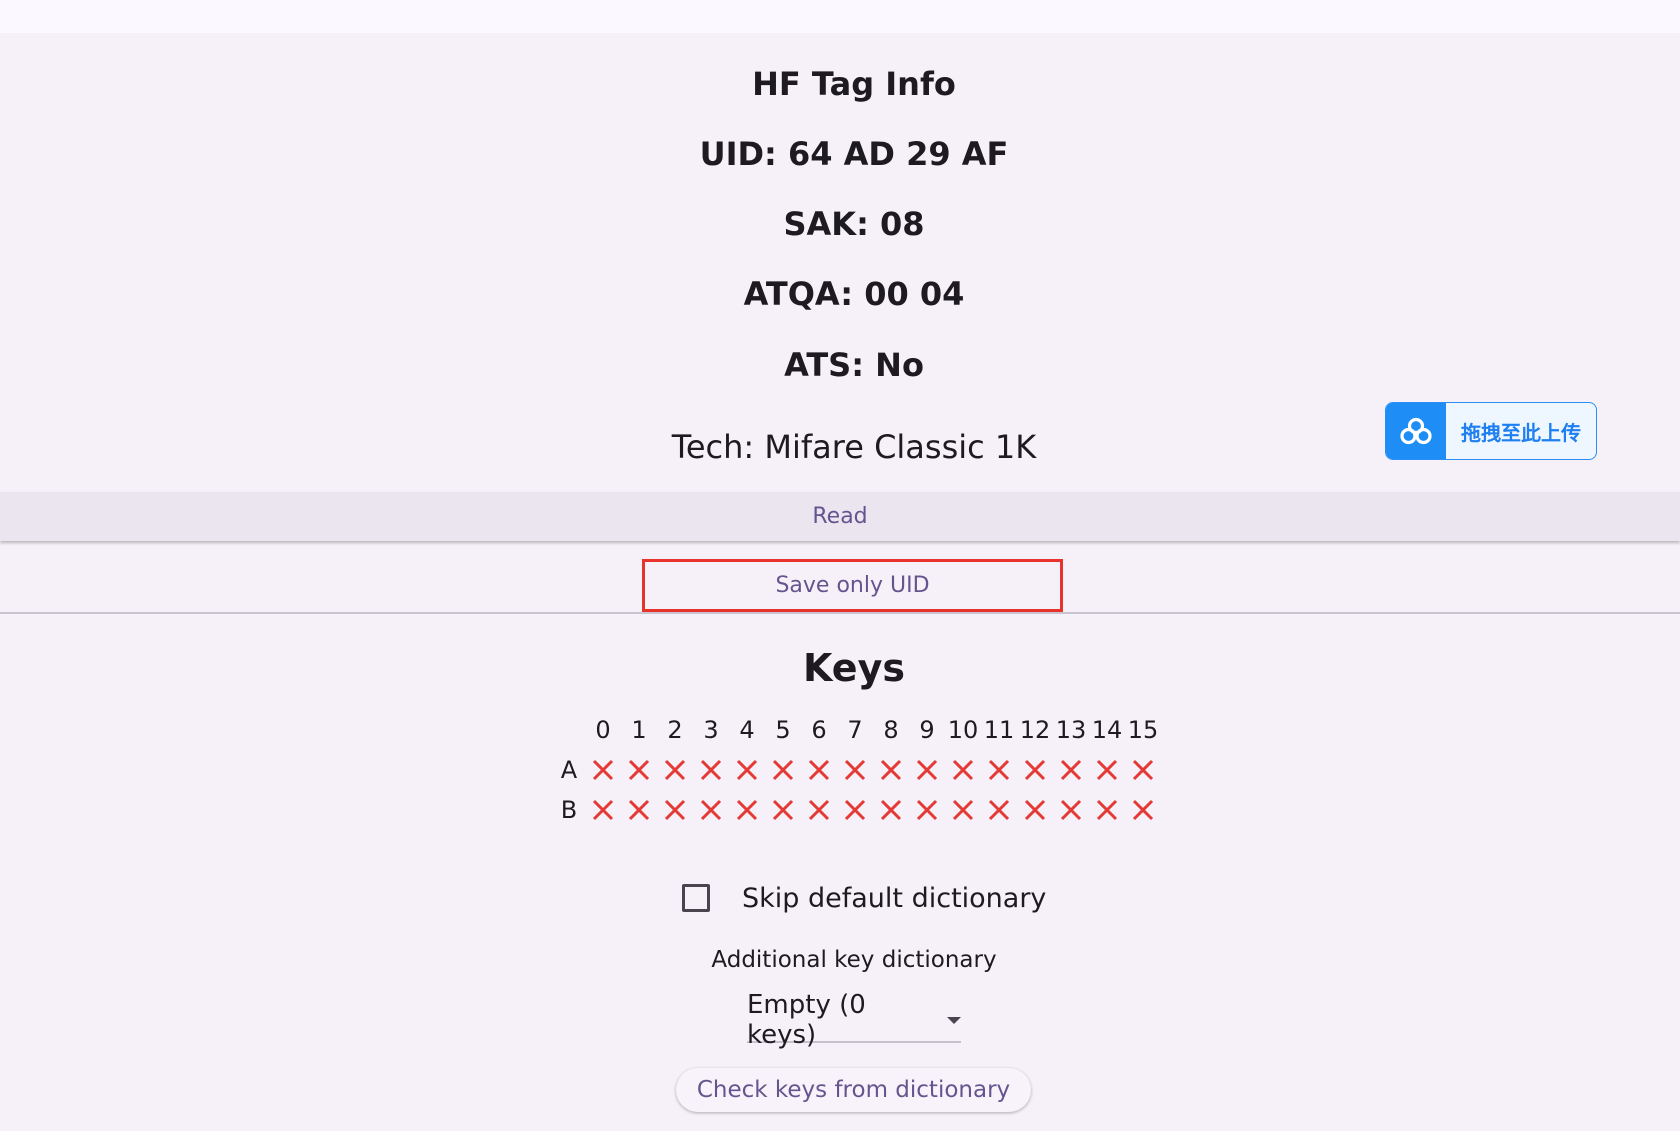 The height and width of the screenshot is (1131, 1680). Describe the element at coordinates (963, 730) in the screenshot. I see `sector-column-header: 10` at that location.